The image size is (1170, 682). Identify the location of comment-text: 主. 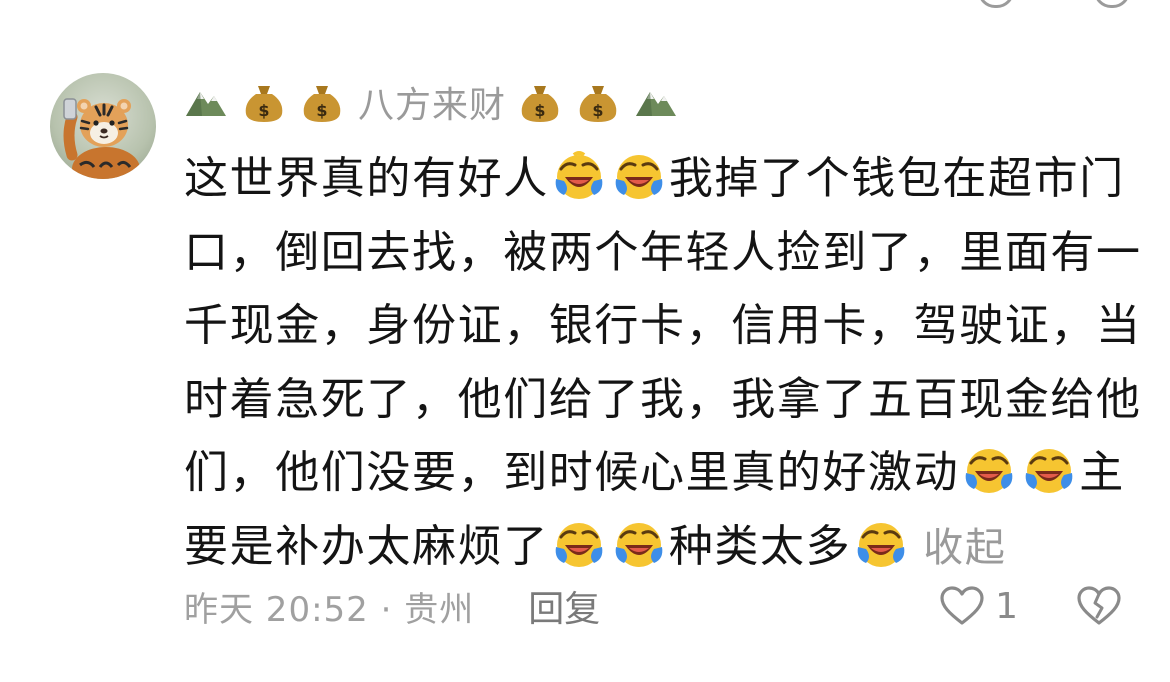
(1102, 472).